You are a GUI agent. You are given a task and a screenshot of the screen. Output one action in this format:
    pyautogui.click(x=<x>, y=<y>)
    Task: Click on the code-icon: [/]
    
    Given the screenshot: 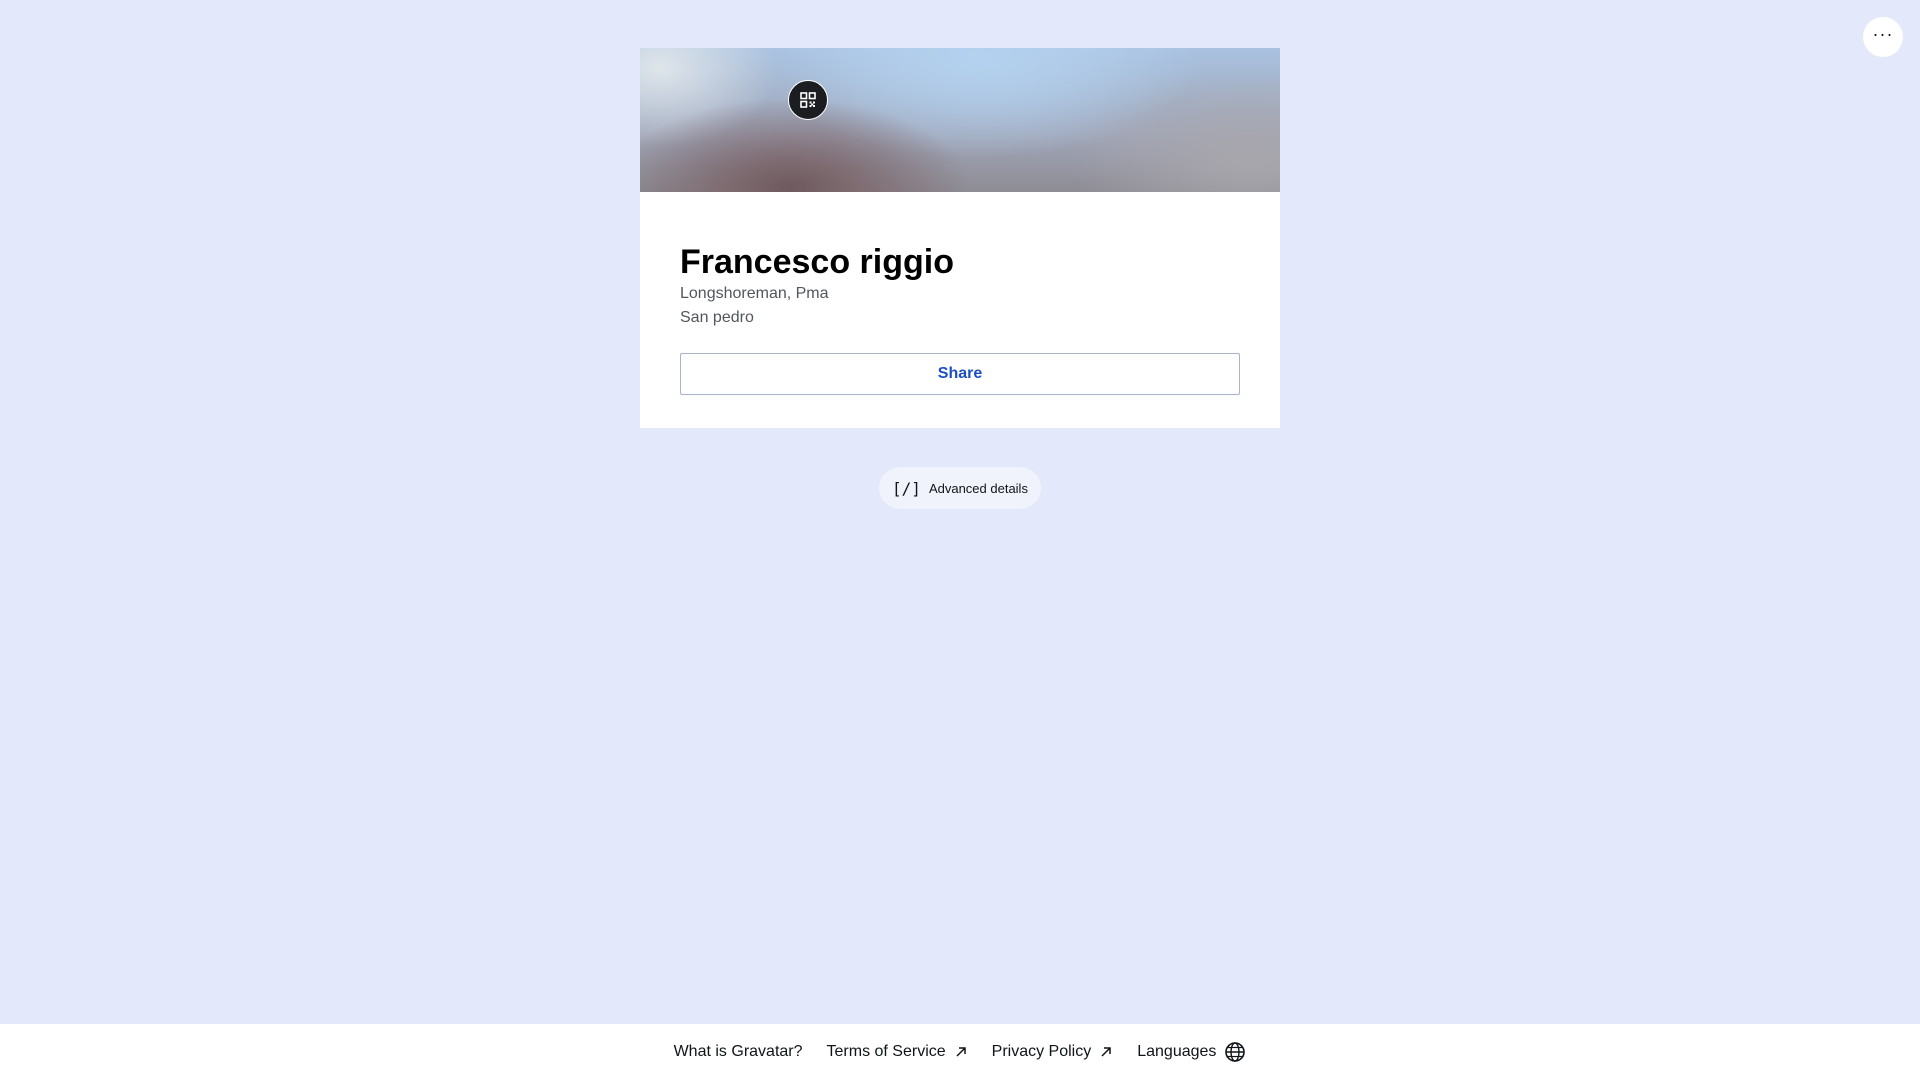 What is the action you would take?
    pyautogui.click(x=906, y=488)
    